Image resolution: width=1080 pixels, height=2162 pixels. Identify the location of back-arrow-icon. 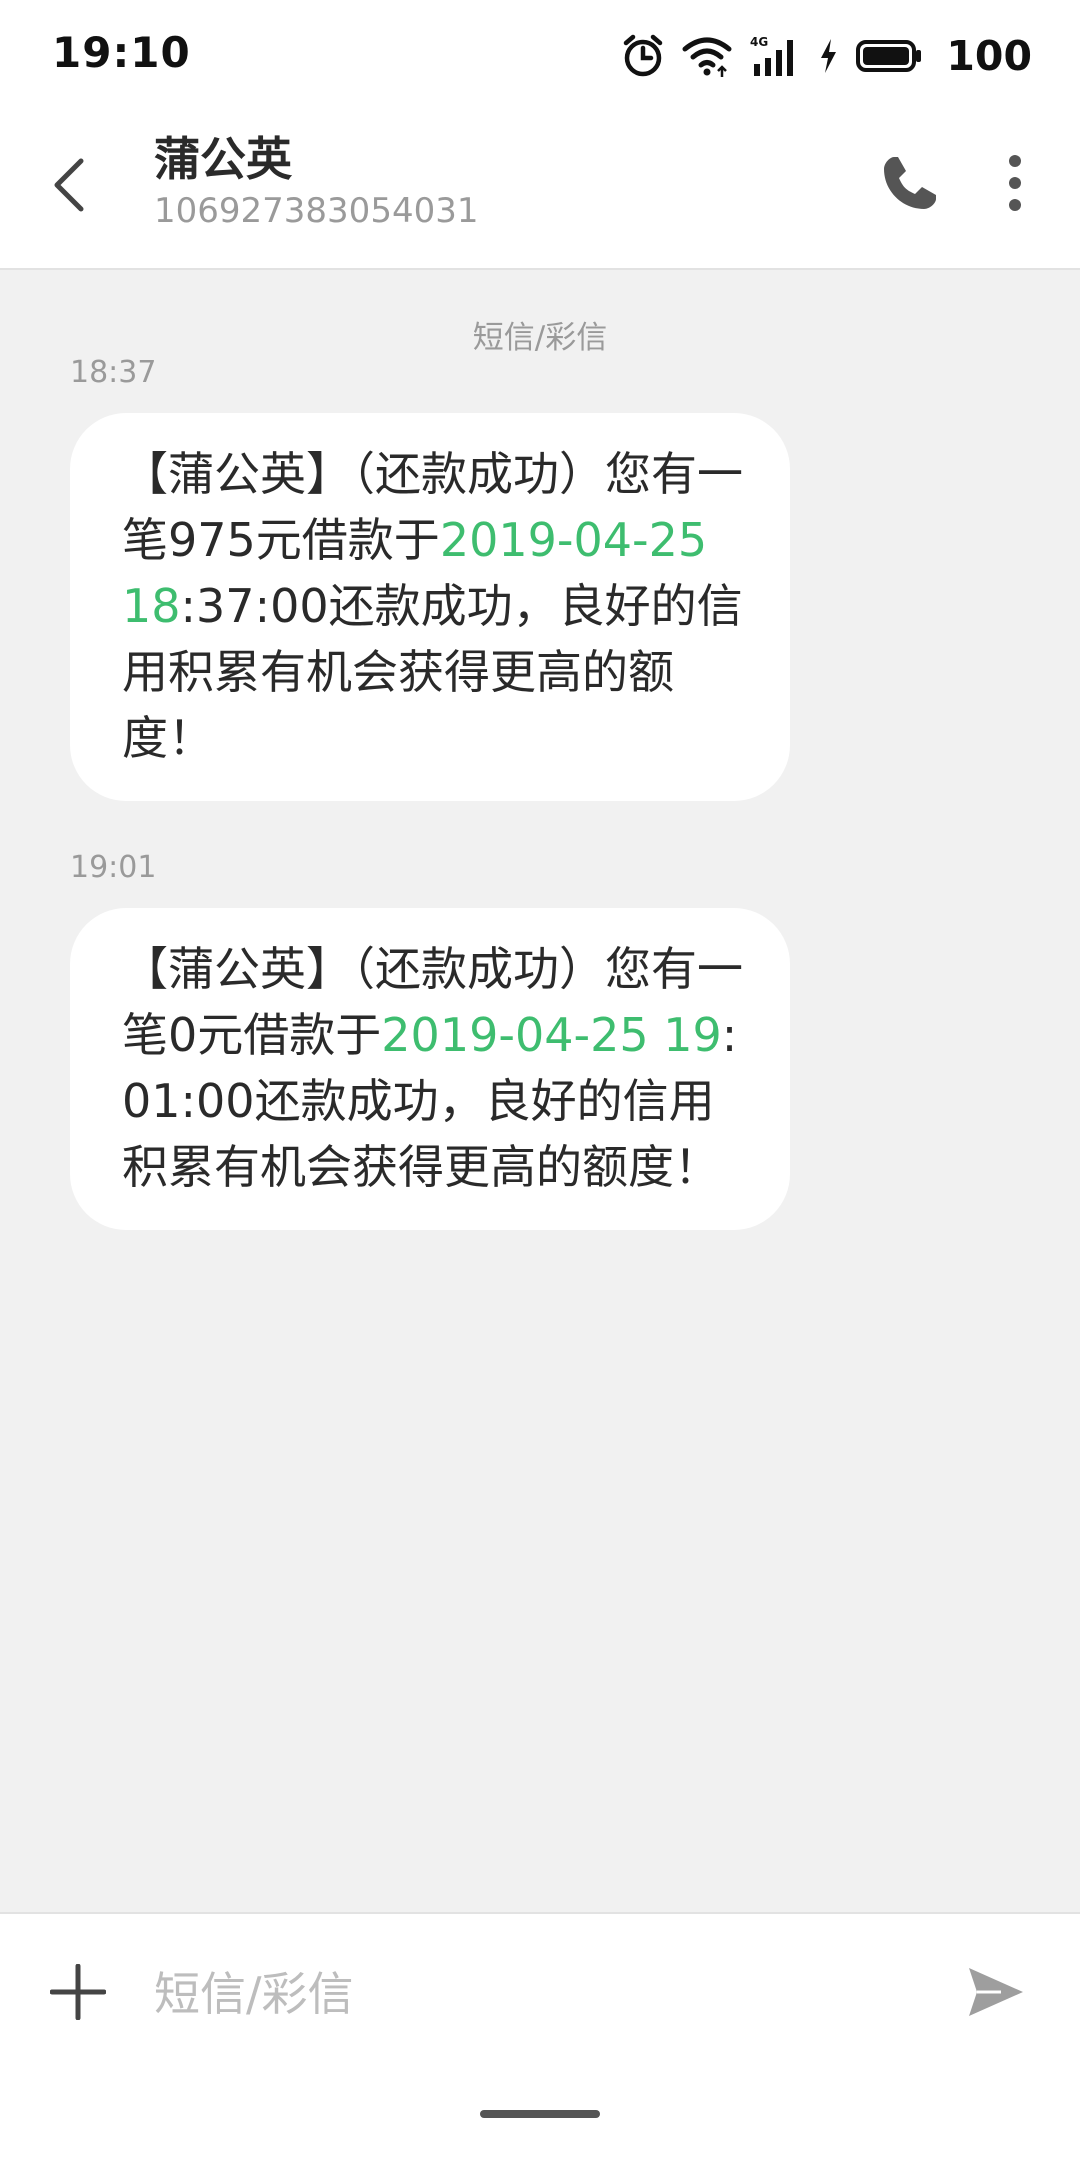
(69, 187).